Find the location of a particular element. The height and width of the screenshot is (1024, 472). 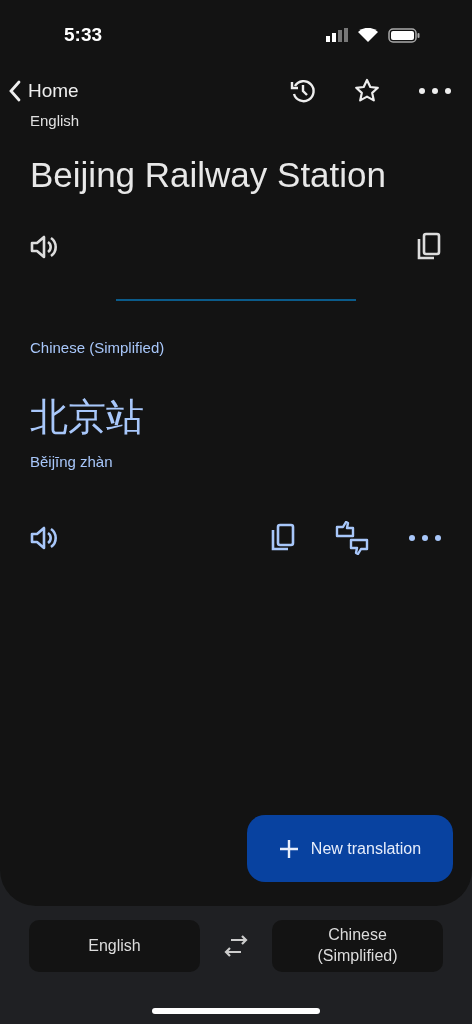

new-translation-button: New translation is located at coordinates (350, 848).